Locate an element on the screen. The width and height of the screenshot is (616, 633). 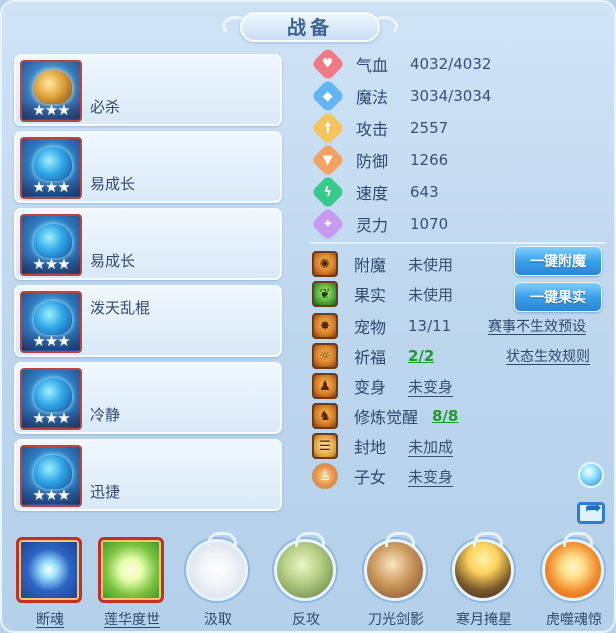
enchant-icon: ✺ is located at coordinates (325, 264).